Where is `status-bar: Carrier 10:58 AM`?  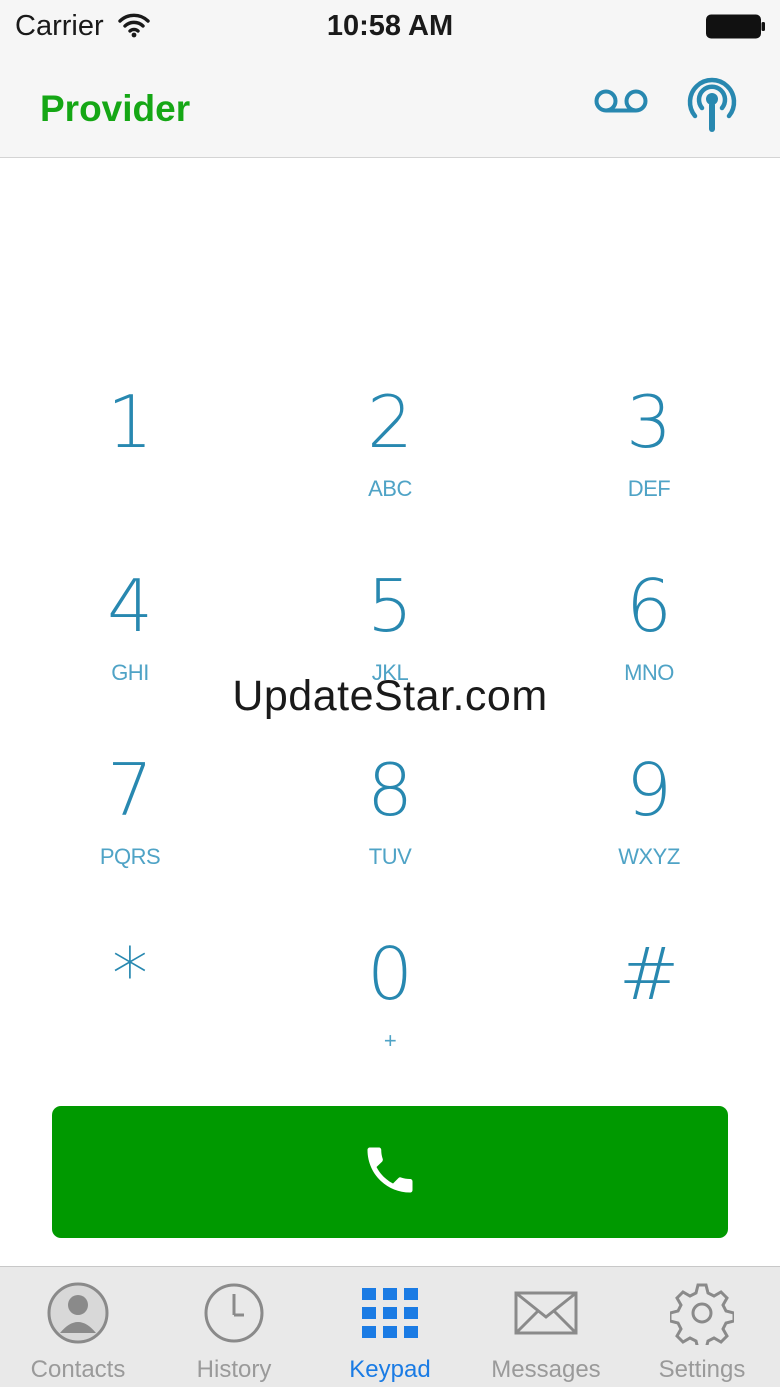
status-bar: Carrier 10:58 AM is located at coordinates (390, 27).